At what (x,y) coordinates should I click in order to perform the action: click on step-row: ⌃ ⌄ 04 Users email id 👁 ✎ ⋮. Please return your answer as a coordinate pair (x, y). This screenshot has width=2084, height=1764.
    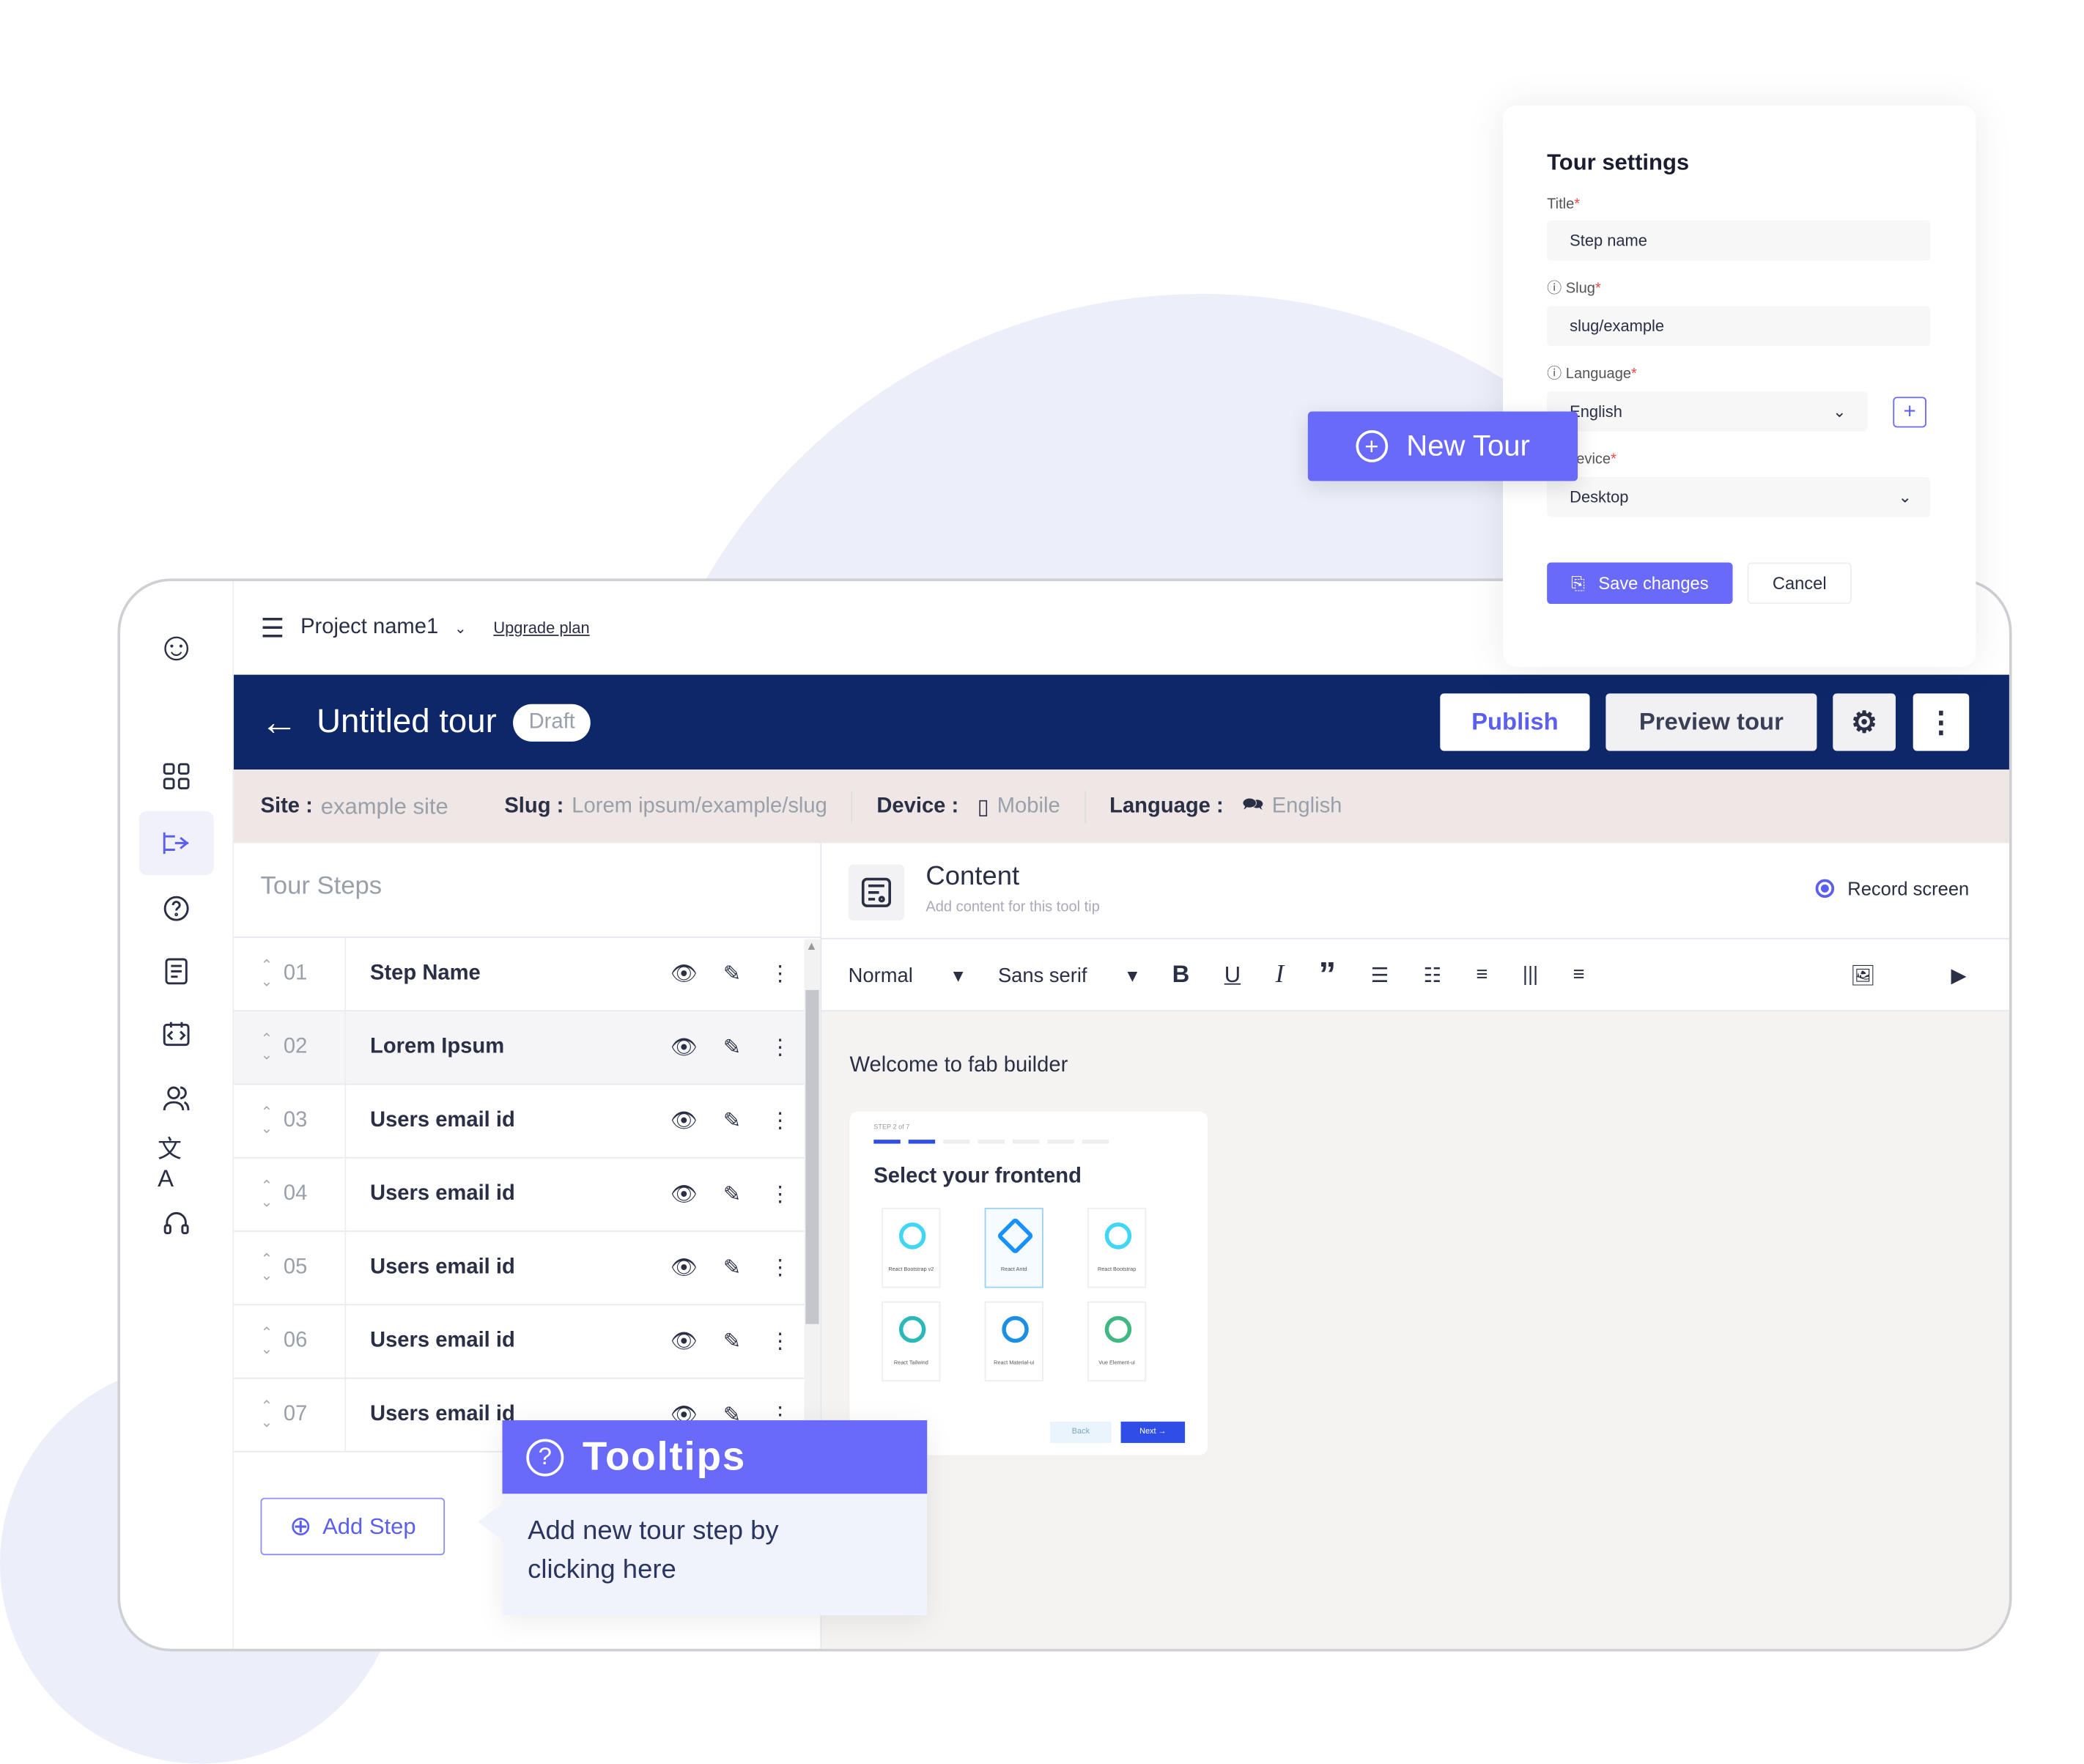
    Looking at the image, I should click on (519, 1195).